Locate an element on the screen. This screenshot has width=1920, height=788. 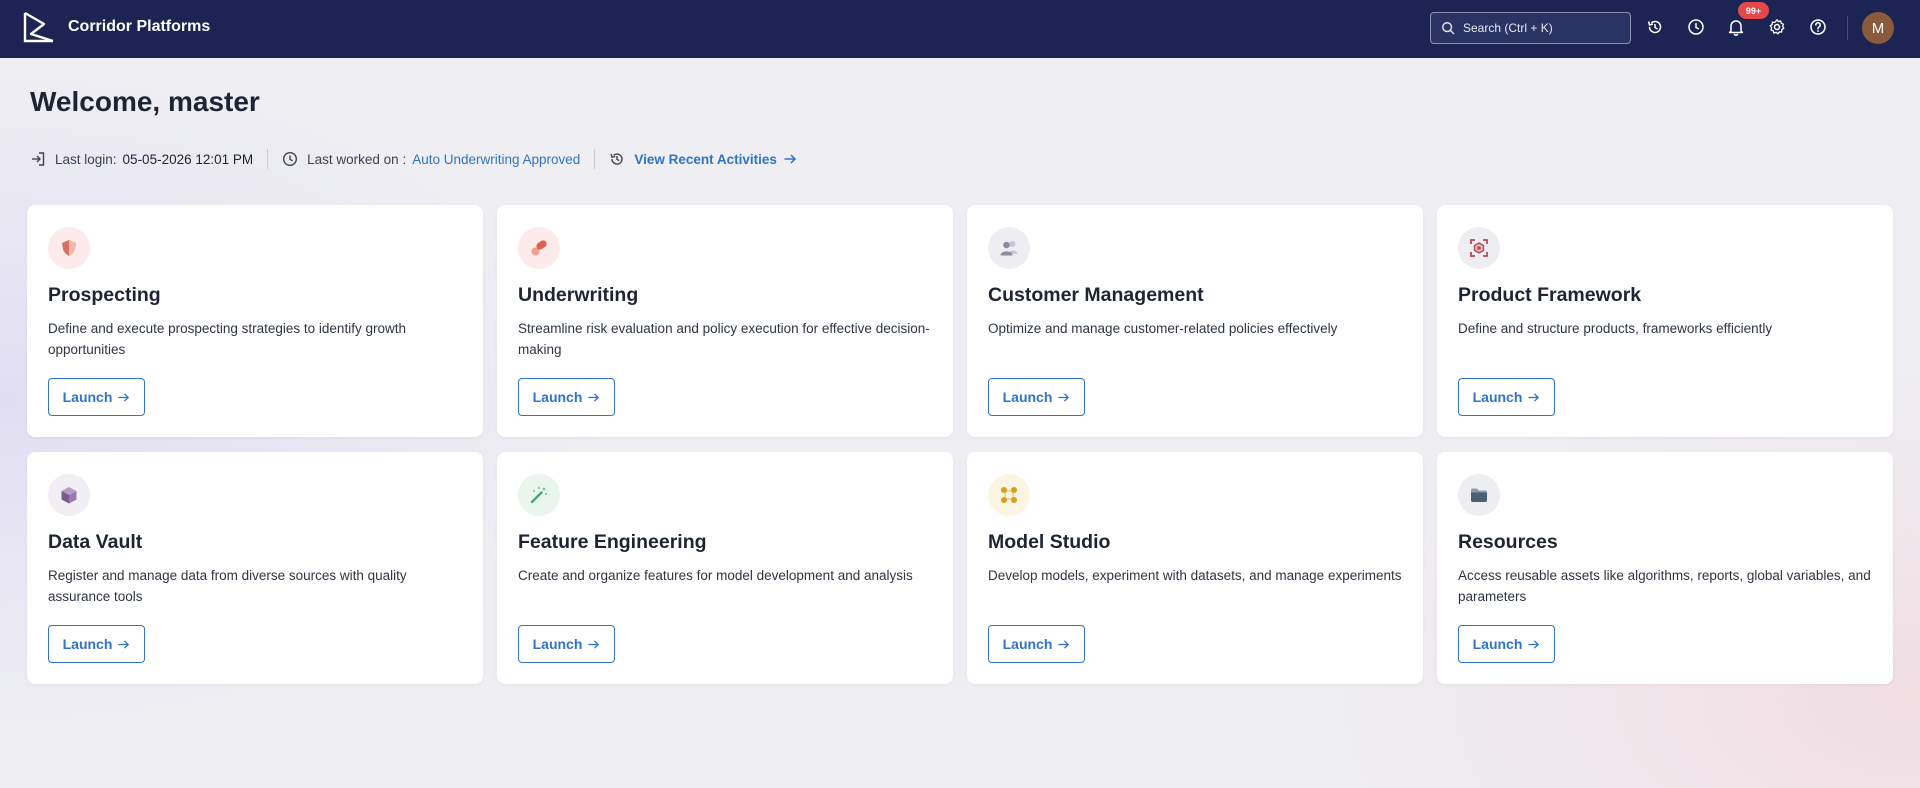
help-button is located at coordinates (1818, 27).